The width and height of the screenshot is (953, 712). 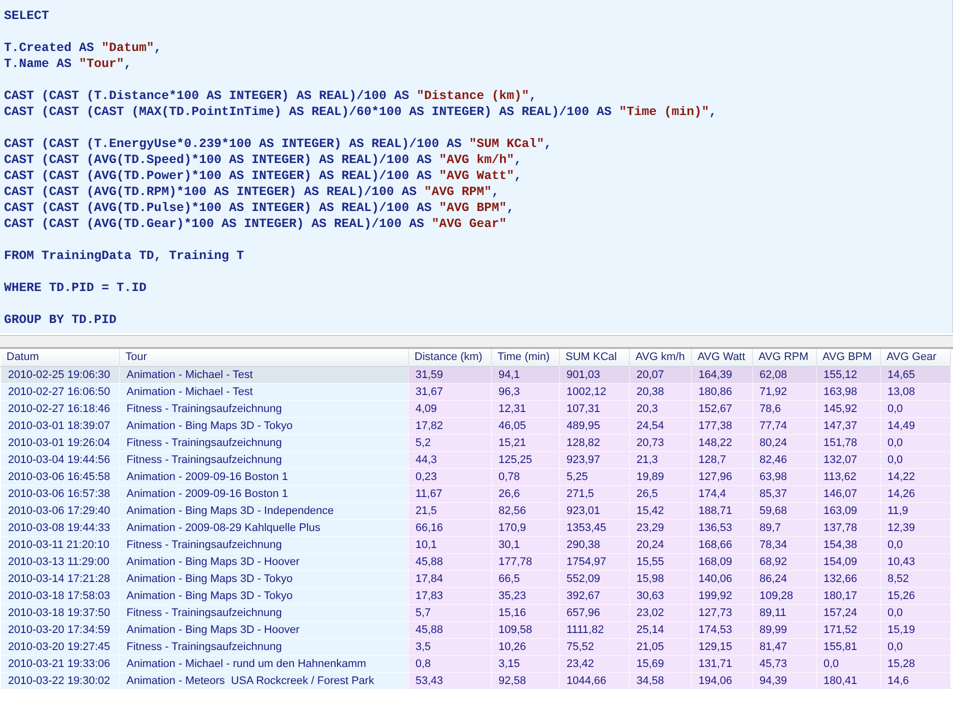 I want to click on column-header: AVG BPM, so click(x=848, y=357).